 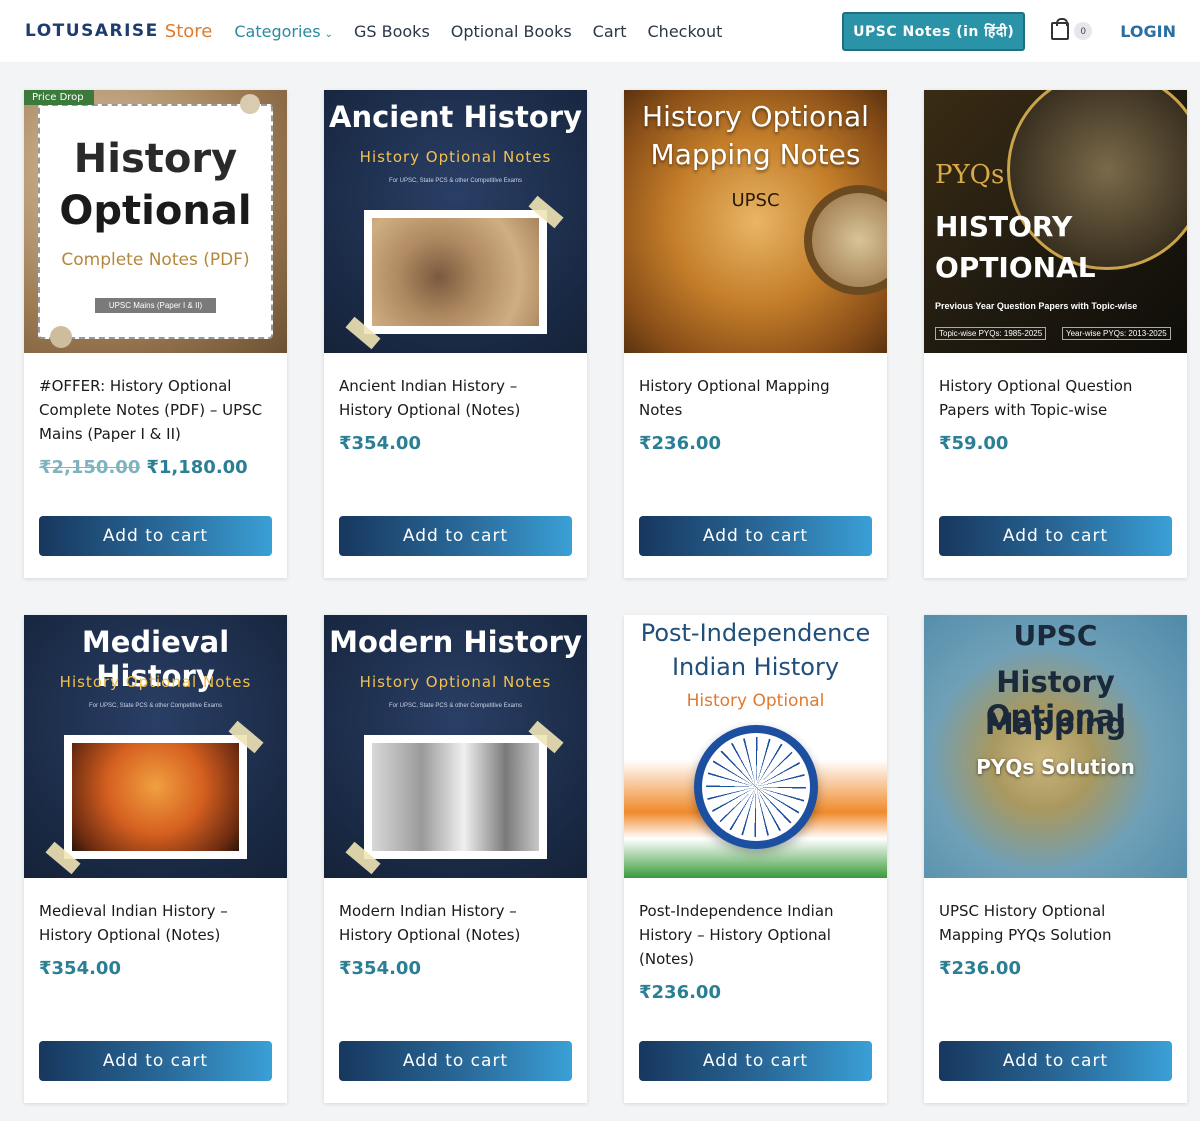 I want to click on product-image: History Optional Mapping Notes UPSC, so click(x=755, y=221).